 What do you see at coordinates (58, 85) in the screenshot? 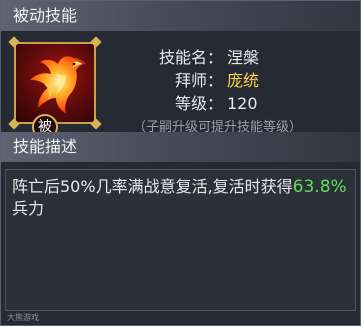
I see `phoenix-icon` at bounding box center [58, 85].